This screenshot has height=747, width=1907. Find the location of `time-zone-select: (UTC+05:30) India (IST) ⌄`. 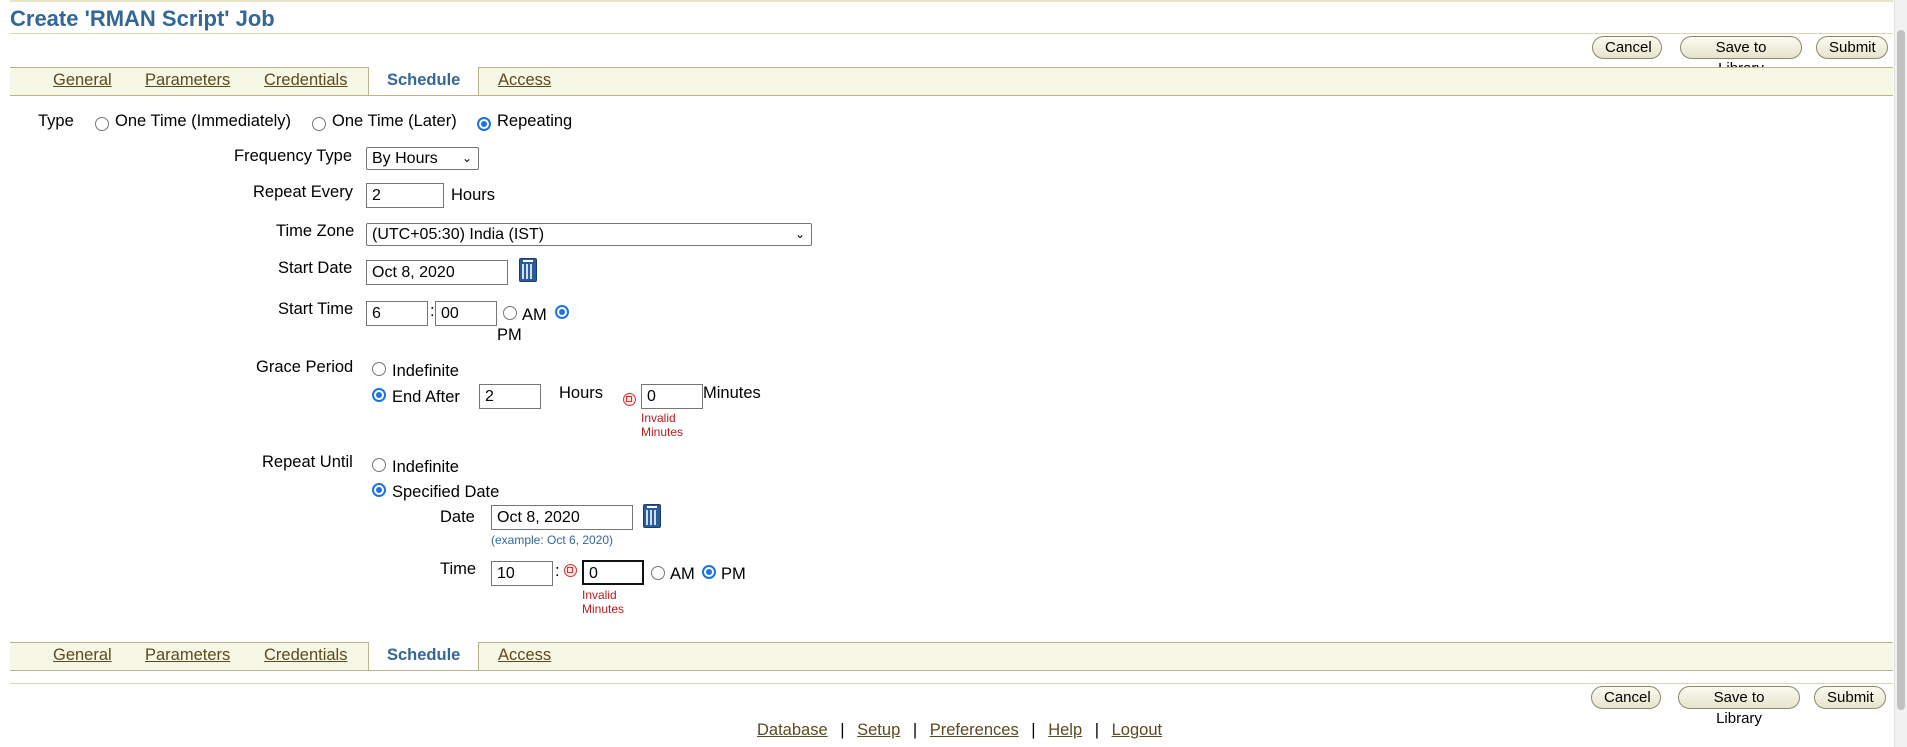

time-zone-select: (UTC+05:30) India (IST) ⌄ is located at coordinates (589, 234).